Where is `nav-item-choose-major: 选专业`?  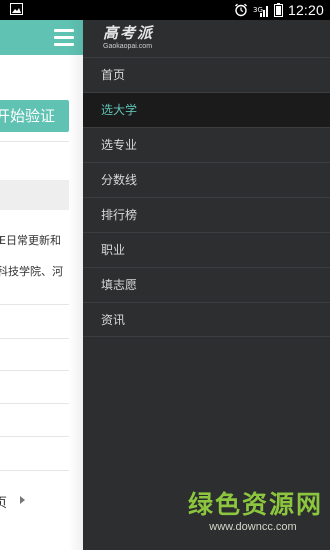
nav-item-choose-major: 选专业 is located at coordinates (206, 144).